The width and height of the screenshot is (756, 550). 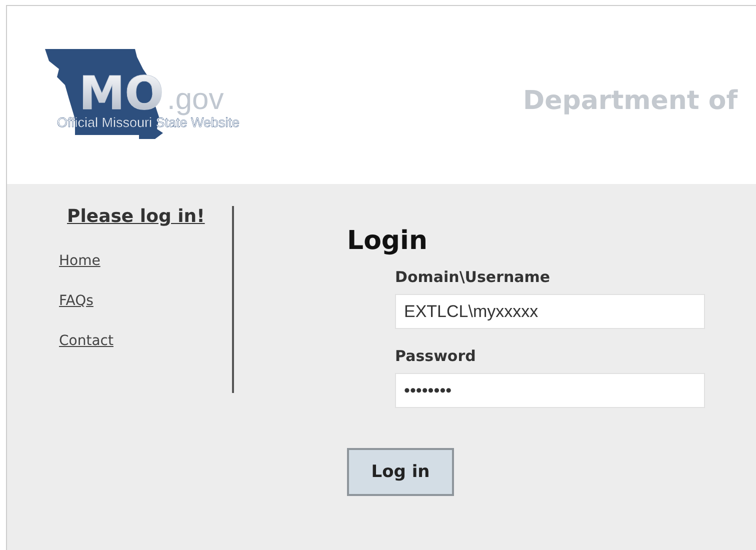 I want to click on input-field: EXTLCL\myxxxxx, so click(x=550, y=311).